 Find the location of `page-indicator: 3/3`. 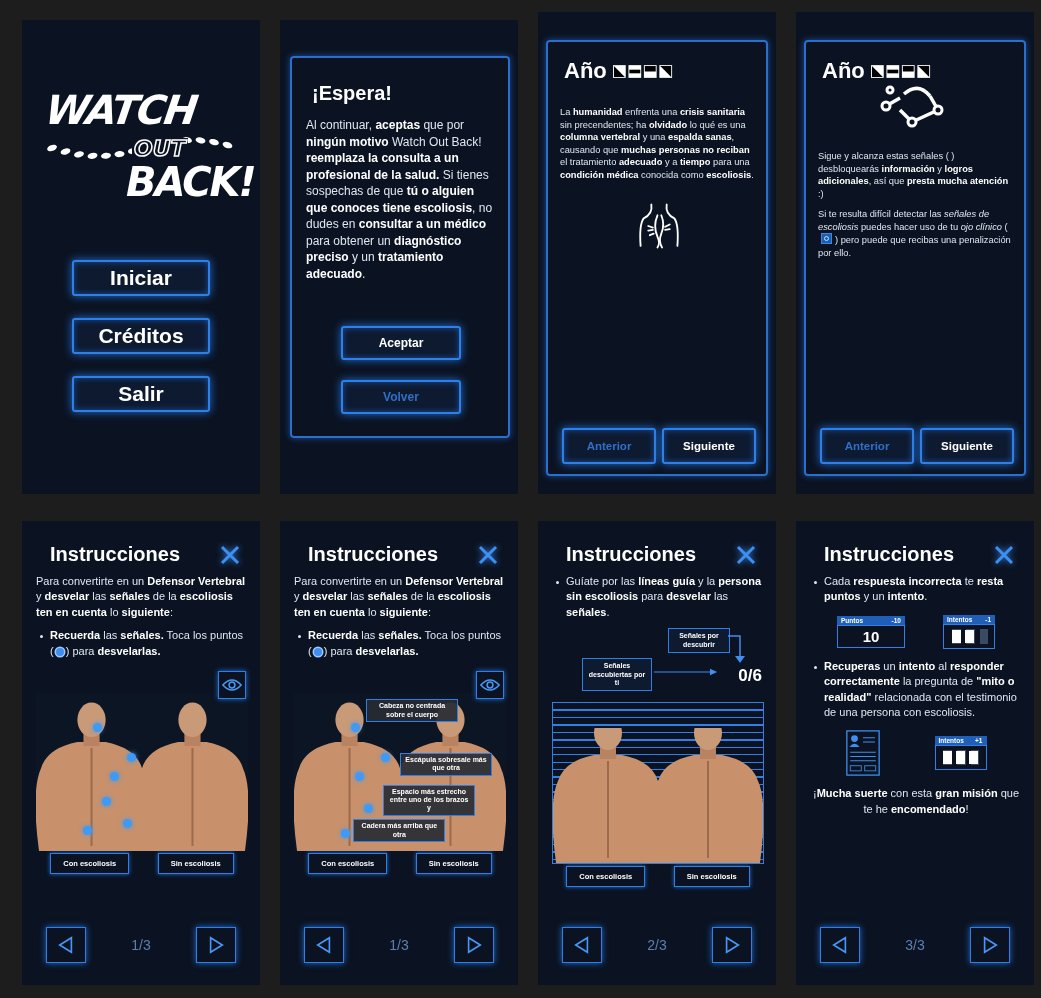

page-indicator: 3/3 is located at coordinates (915, 945).